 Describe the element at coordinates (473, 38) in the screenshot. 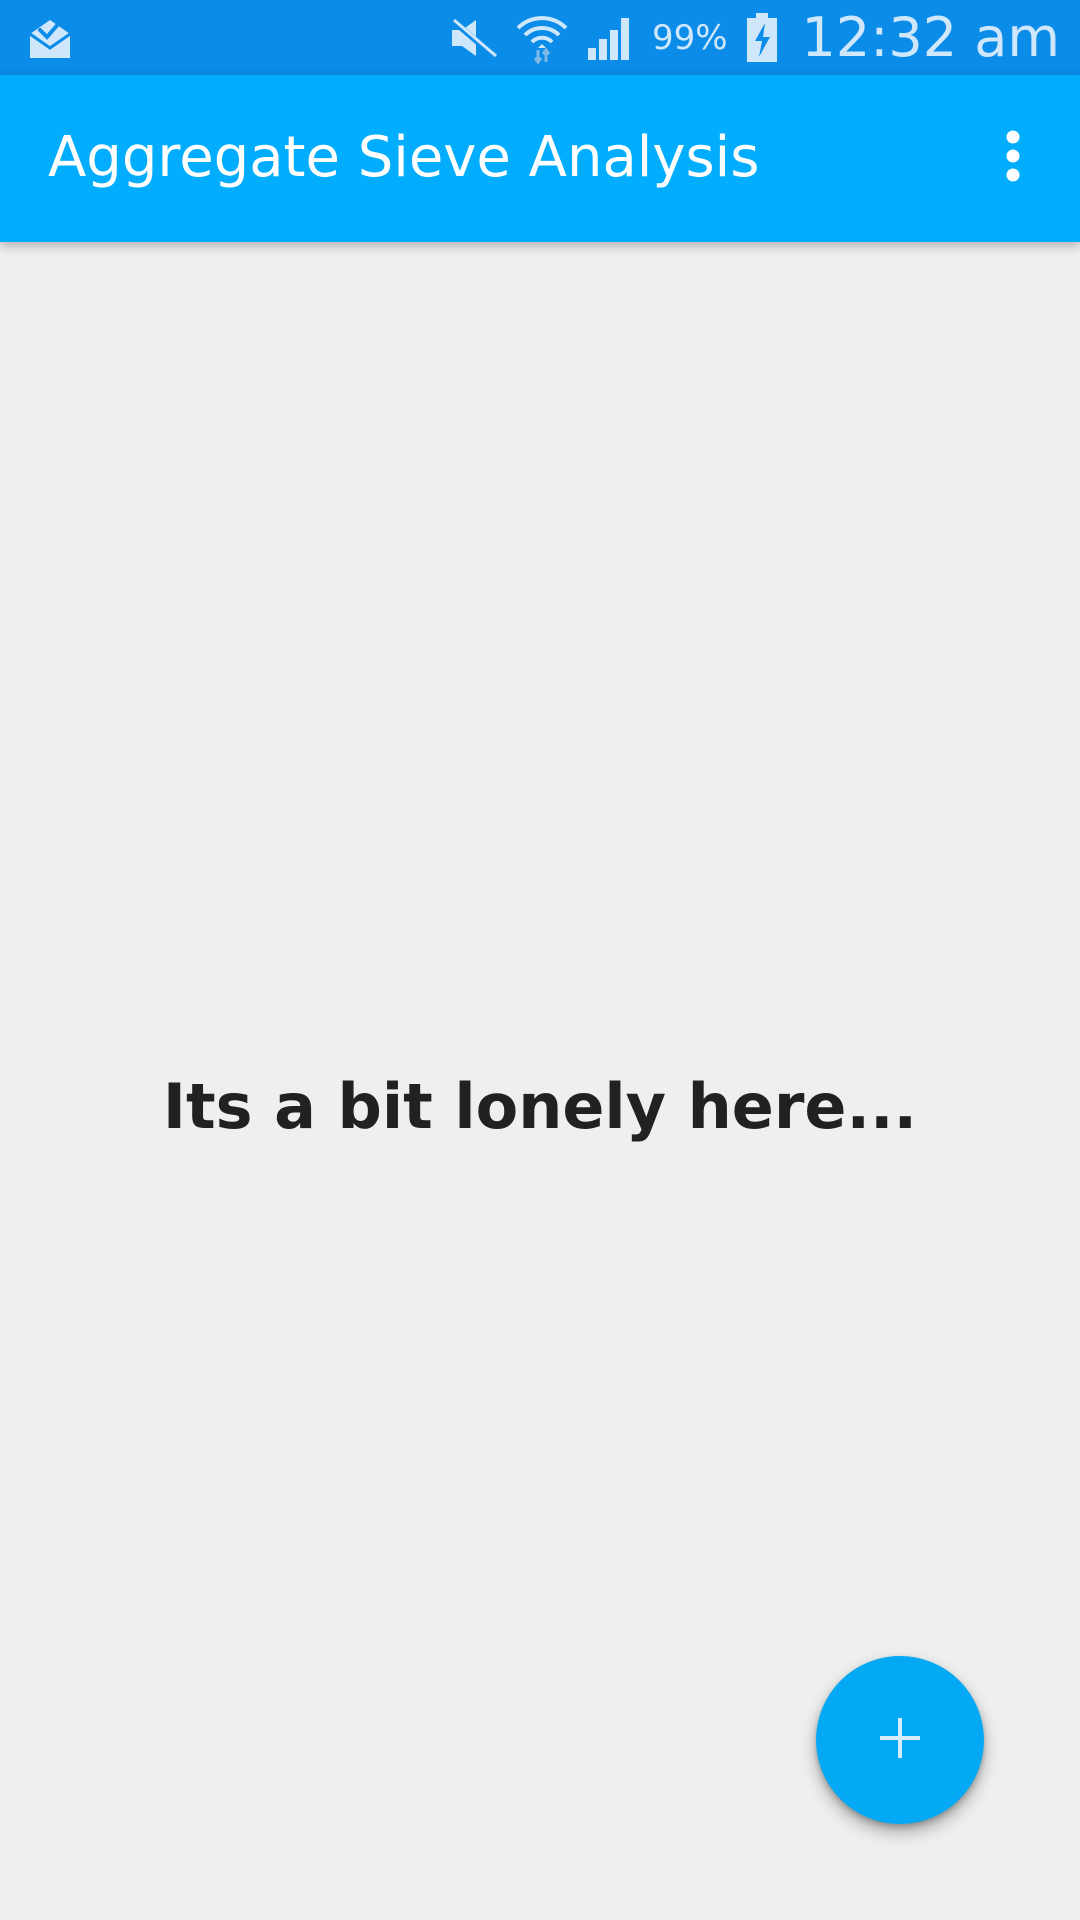

I see `mute-icon` at that location.